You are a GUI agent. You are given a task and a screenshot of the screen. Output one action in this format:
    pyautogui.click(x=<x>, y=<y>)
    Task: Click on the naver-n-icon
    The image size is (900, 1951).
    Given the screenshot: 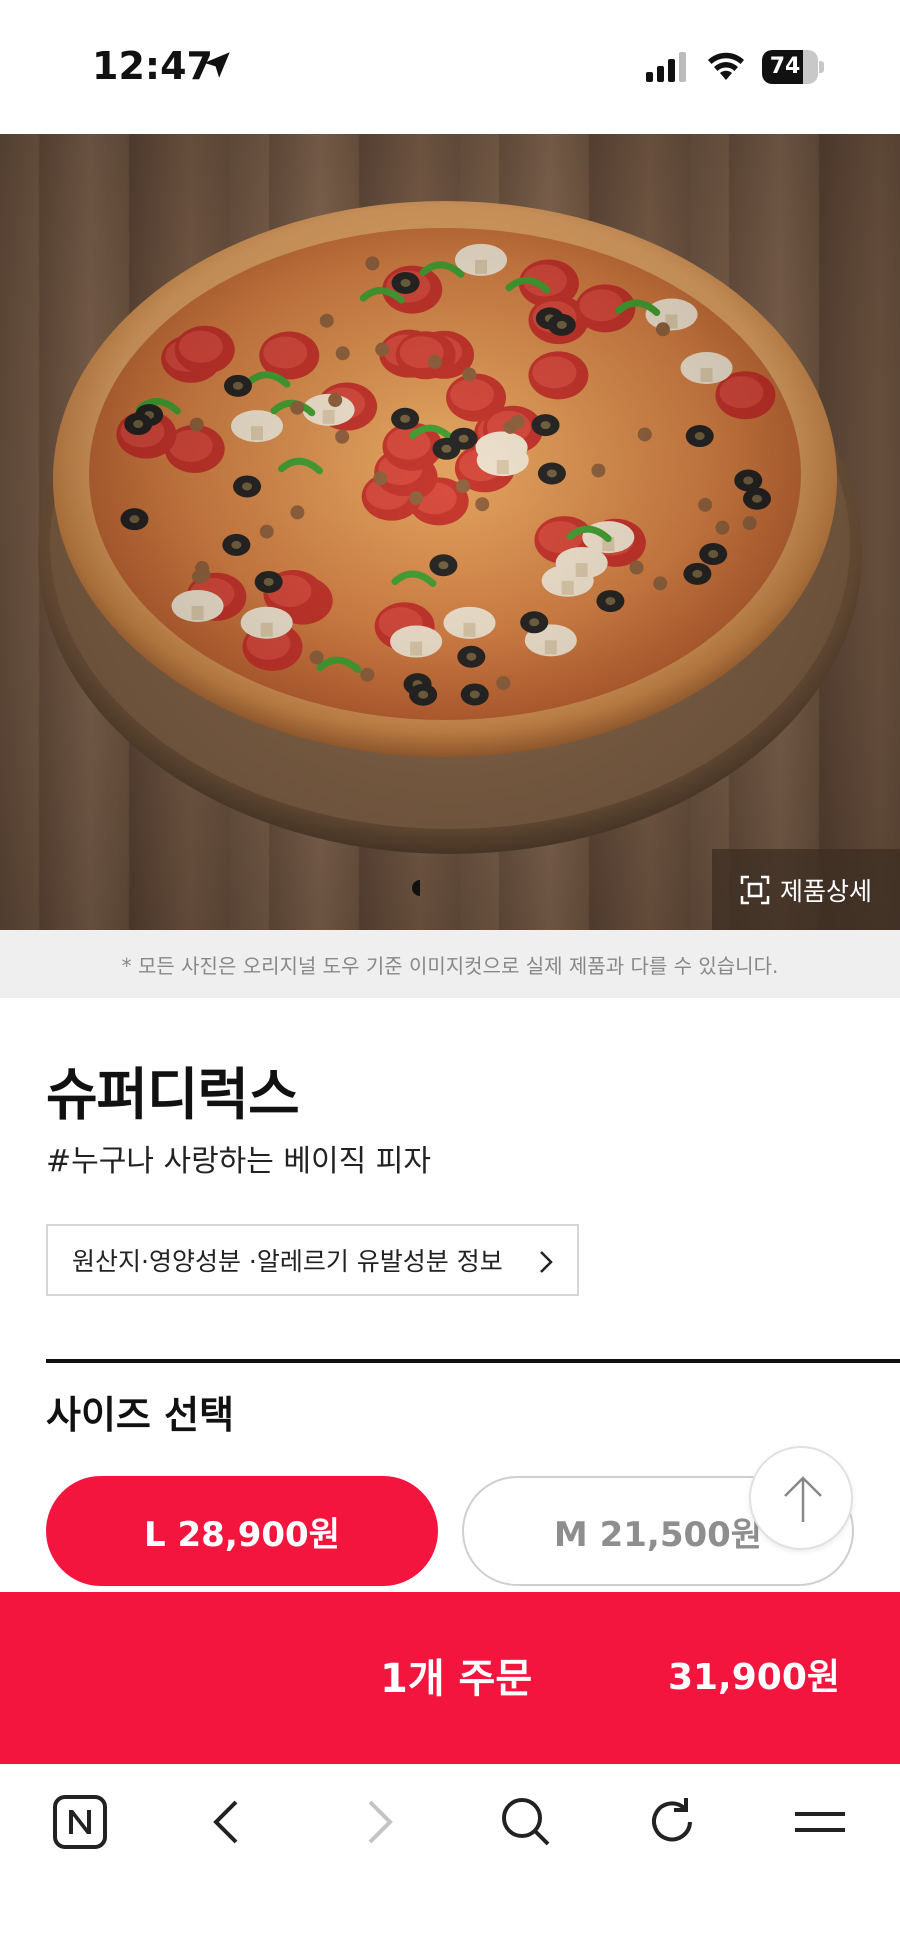 What is the action you would take?
    pyautogui.click(x=80, y=1822)
    